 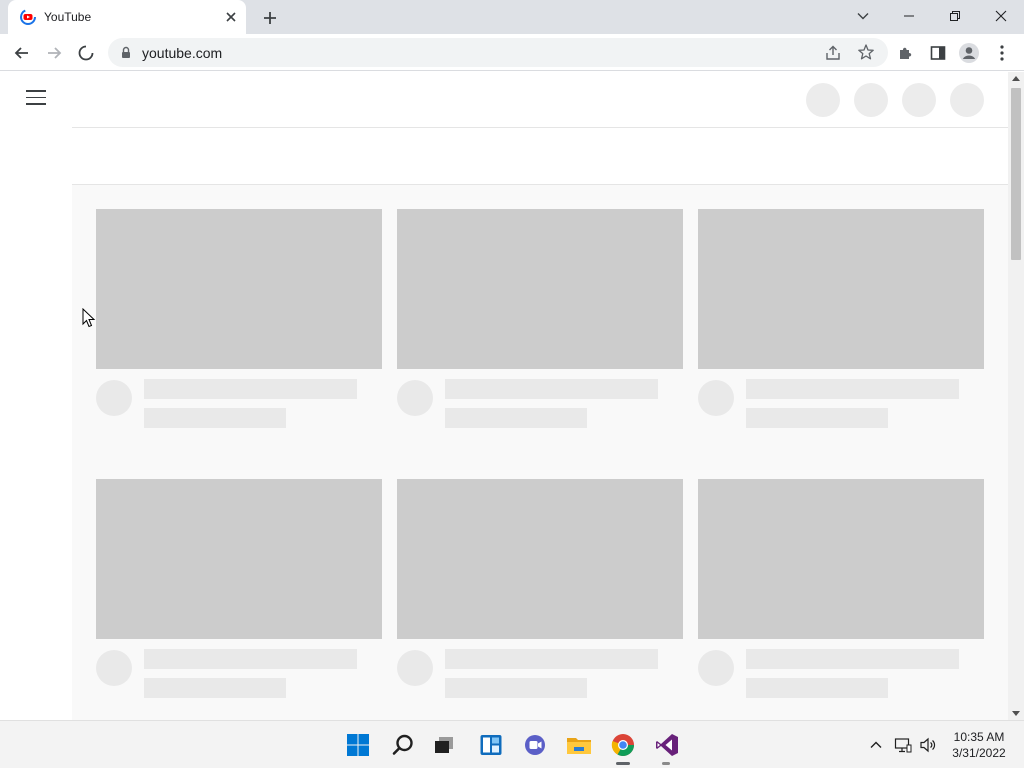 What do you see at coordinates (979, 737) in the screenshot?
I see `clock-time: 10:35 AM` at bounding box center [979, 737].